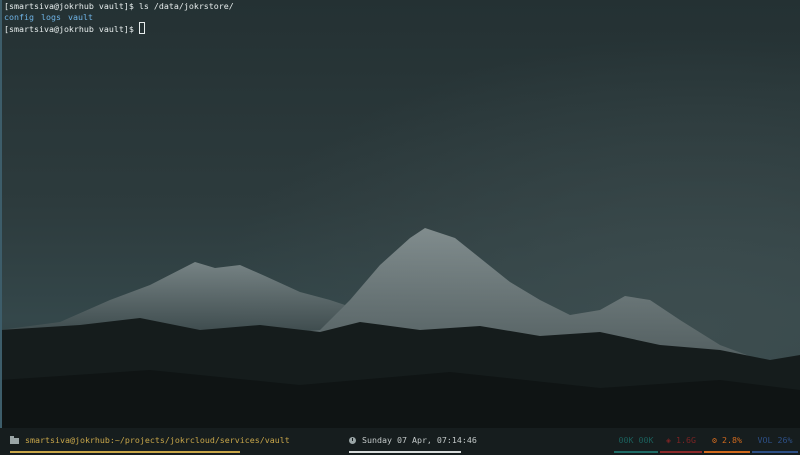  What do you see at coordinates (775, 452) in the screenshot?
I see `status-volume-underline` at bounding box center [775, 452].